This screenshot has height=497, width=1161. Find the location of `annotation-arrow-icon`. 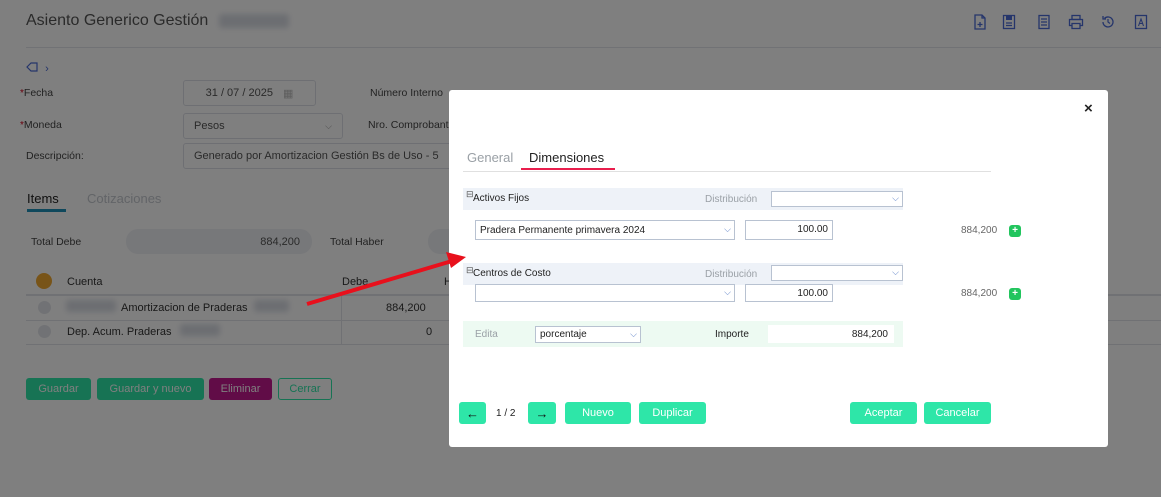

annotation-arrow-icon is located at coordinates (386, 279).